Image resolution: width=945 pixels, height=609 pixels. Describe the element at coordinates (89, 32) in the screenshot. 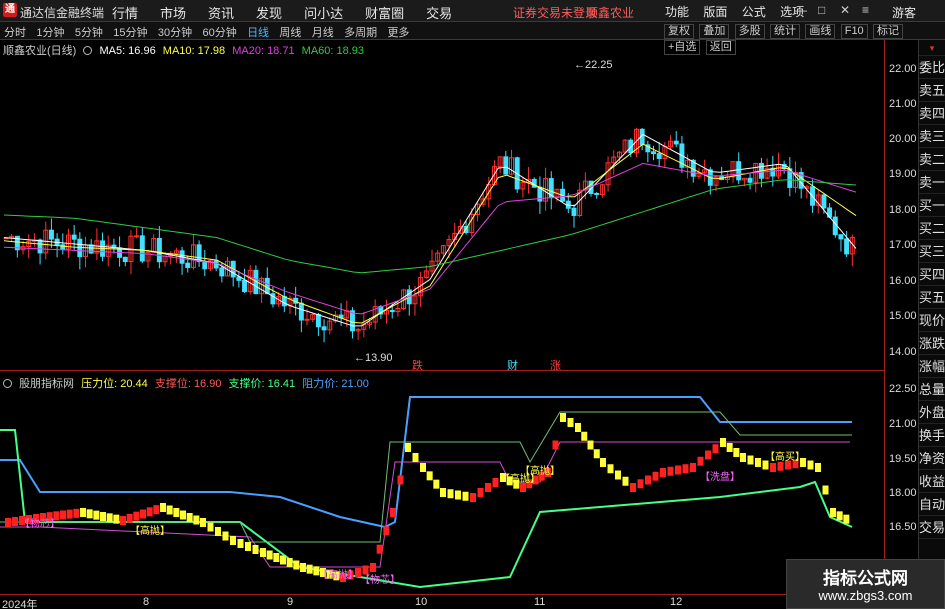

I see `period-tab-5min: 5分钟` at that location.